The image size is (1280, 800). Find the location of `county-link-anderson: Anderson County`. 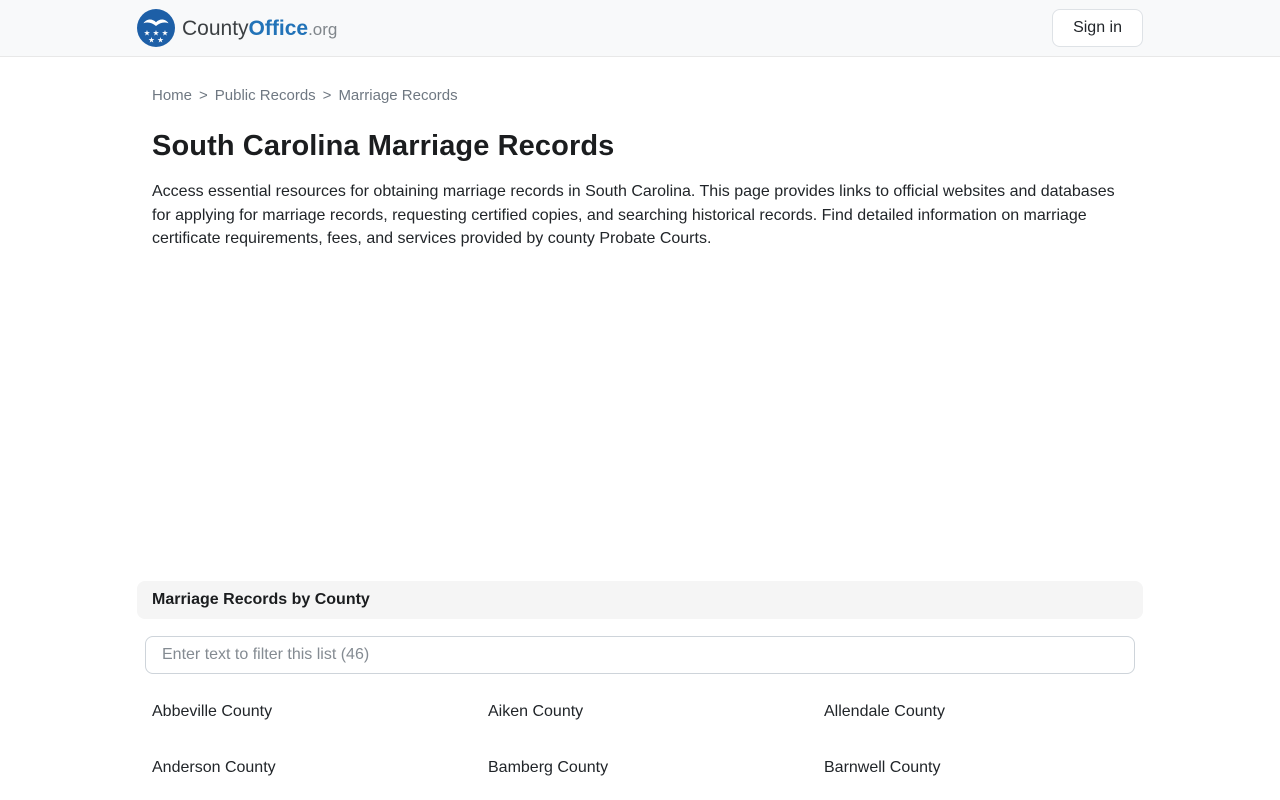

county-link-anderson: Anderson County is located at coordinates (214, 768).